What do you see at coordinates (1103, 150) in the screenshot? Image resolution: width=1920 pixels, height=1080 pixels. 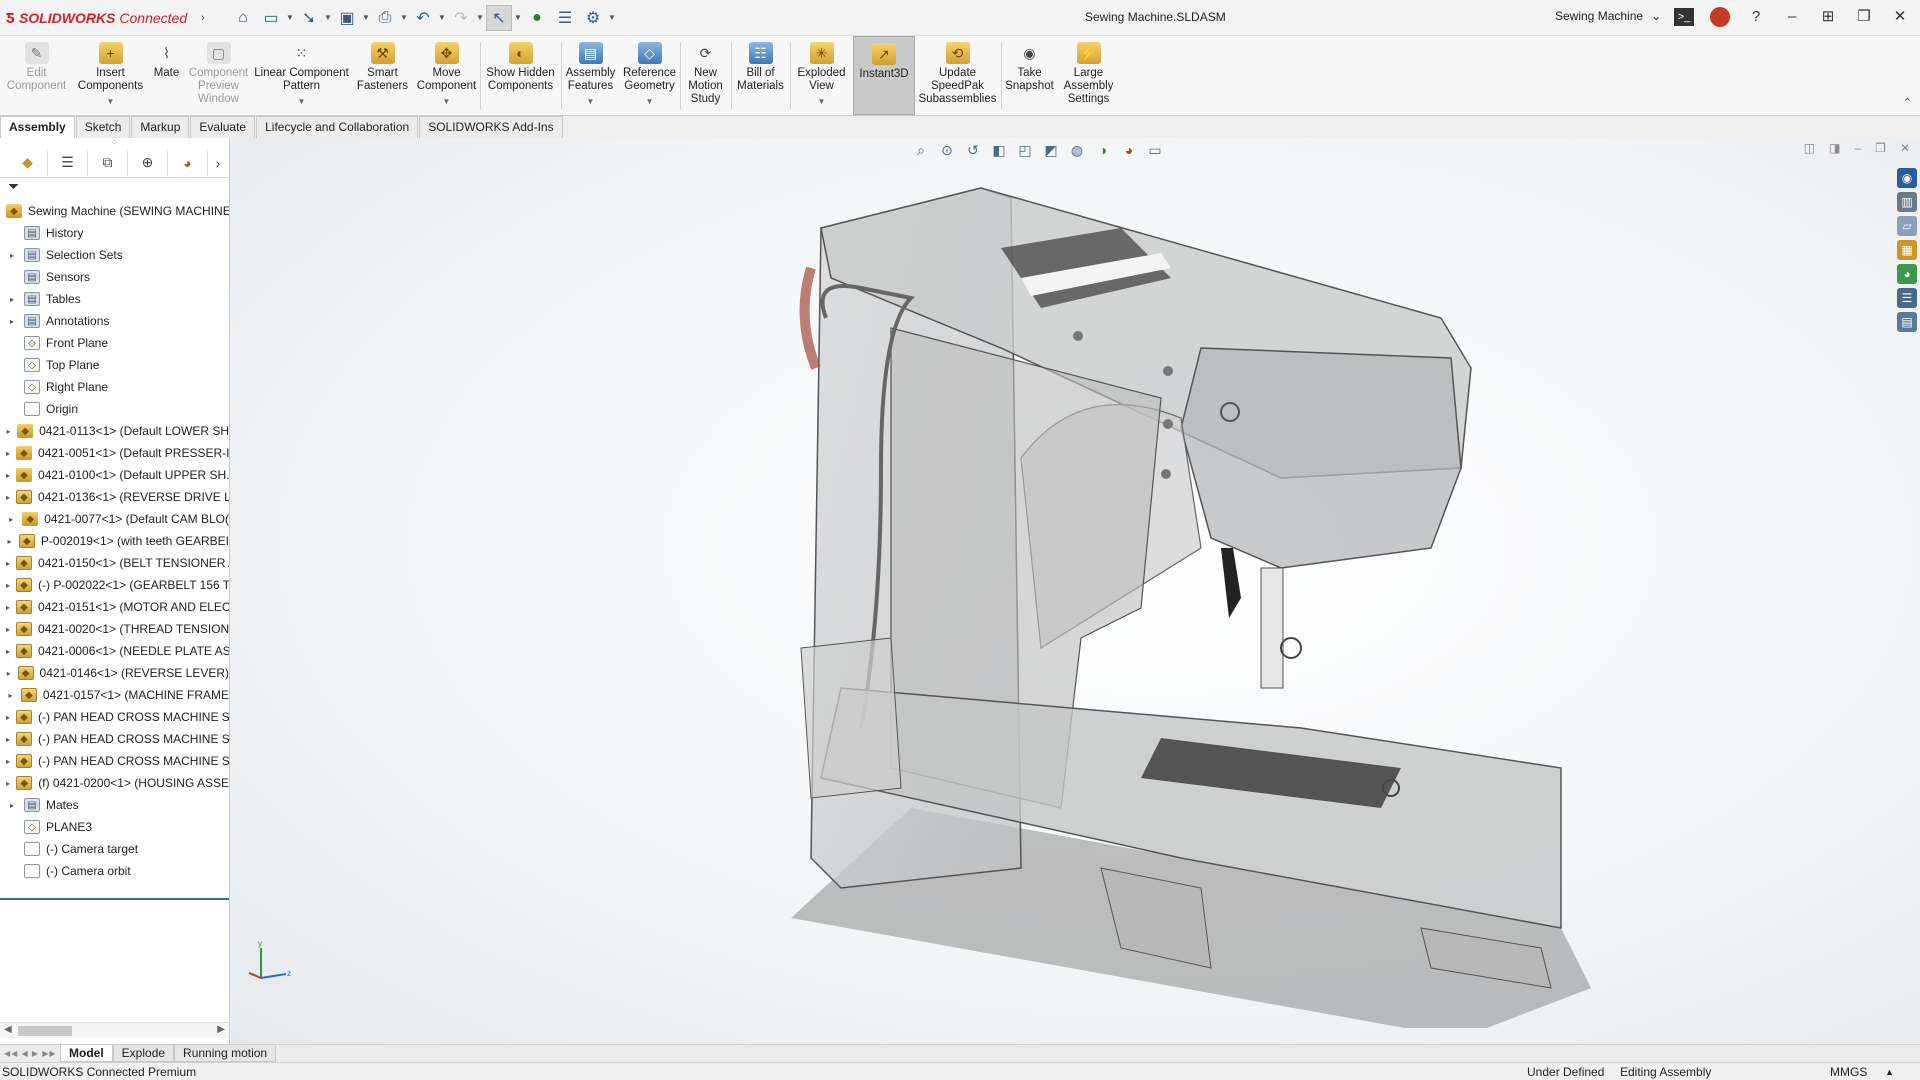 I see `edit-appearance-icon: ◑` at bounding box center [1103, 150].